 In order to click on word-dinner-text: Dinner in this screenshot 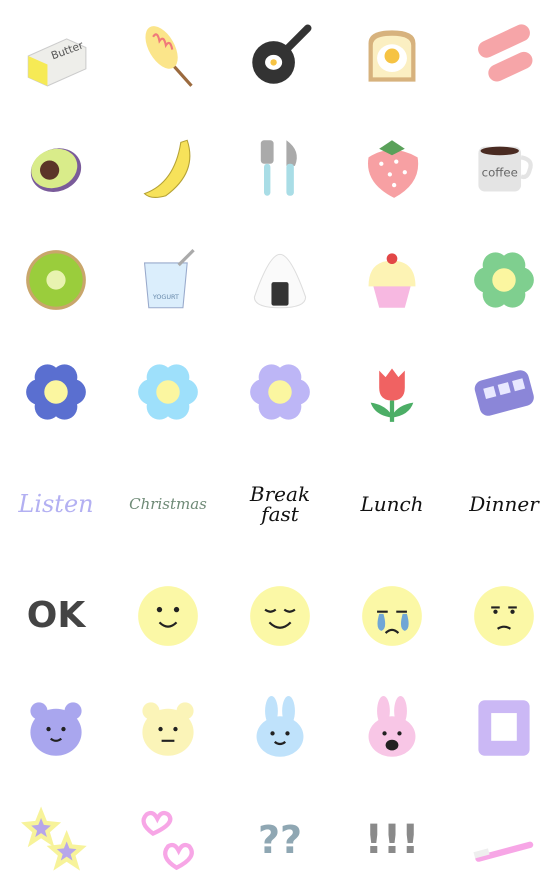, I will do `click(504, 504)`.